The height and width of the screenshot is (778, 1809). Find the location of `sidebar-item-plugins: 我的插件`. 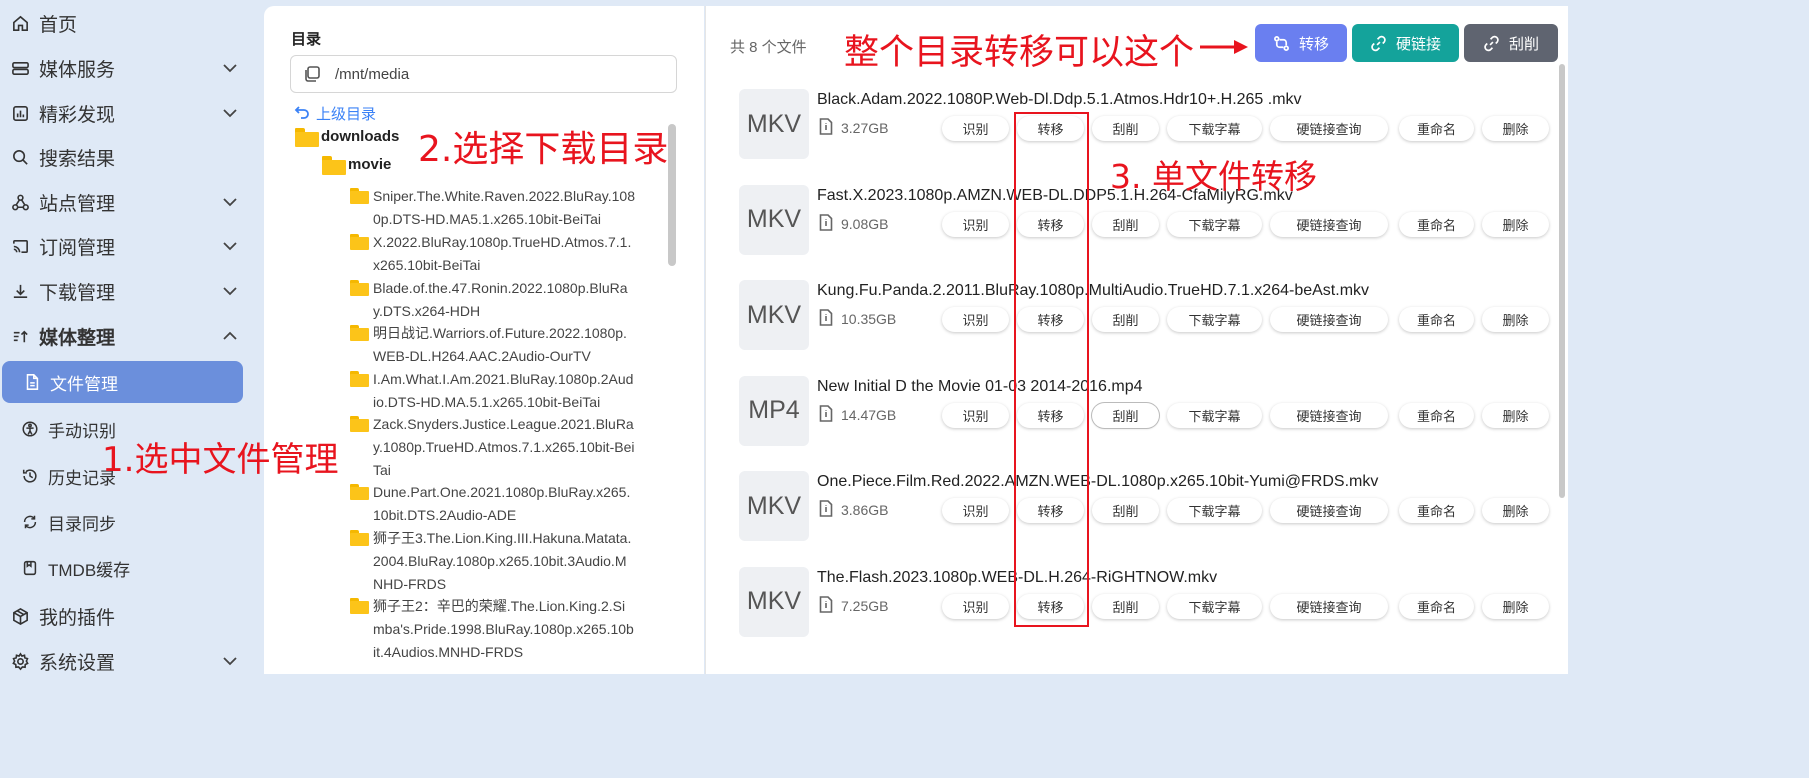

sidebar-item-plugins: 我的插件 is located at coordinates (126, 616).